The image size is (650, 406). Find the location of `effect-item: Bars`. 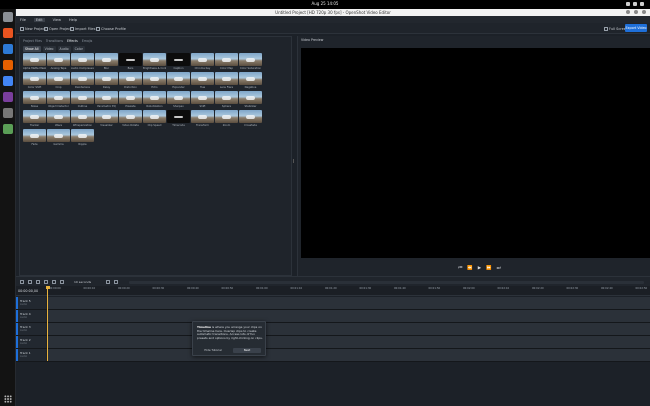

effect-item: Bars is located at coordinates (130, 61).